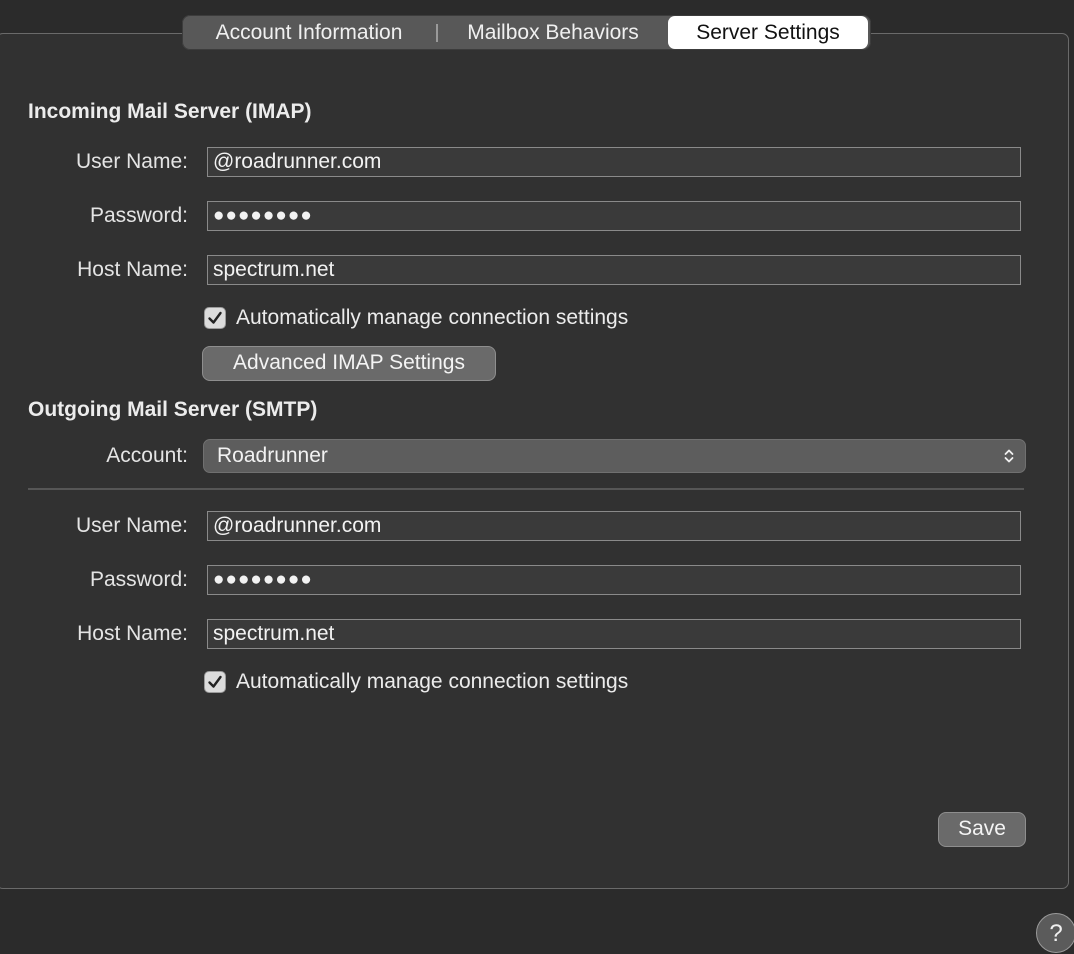 Image resolution: width=1074 pixels, height=954 pixels. What do you see at coordinates (131, 525) in the screenshot?
I see `outgoing-user-name-label: User Name:` at bounding box center [131, 525].